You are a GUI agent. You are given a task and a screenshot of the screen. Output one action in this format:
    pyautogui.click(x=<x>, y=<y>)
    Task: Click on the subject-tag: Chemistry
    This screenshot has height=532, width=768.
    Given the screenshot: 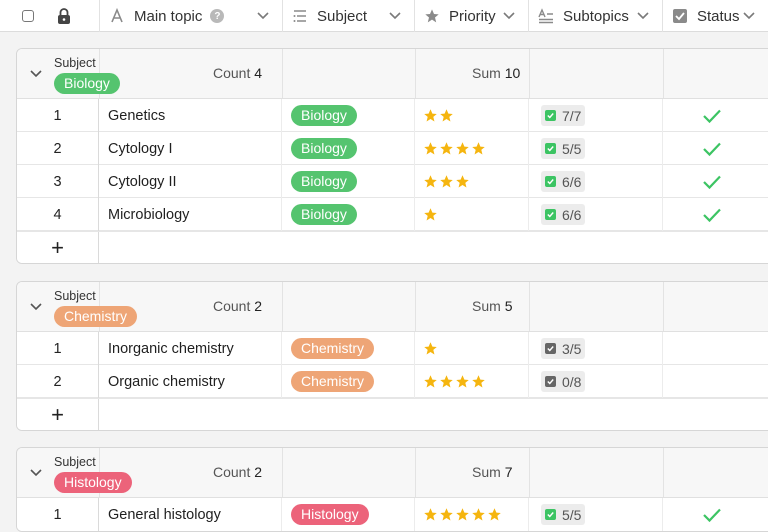 What is the action you would take?
    pyautogui.click(x=333, y=381)
    